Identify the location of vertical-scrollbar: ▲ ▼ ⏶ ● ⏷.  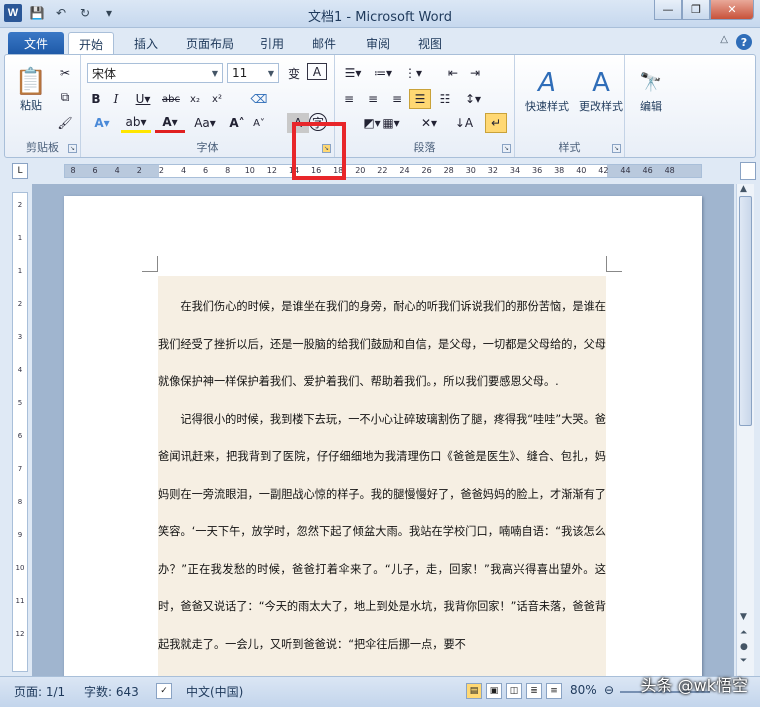
(745, 430).